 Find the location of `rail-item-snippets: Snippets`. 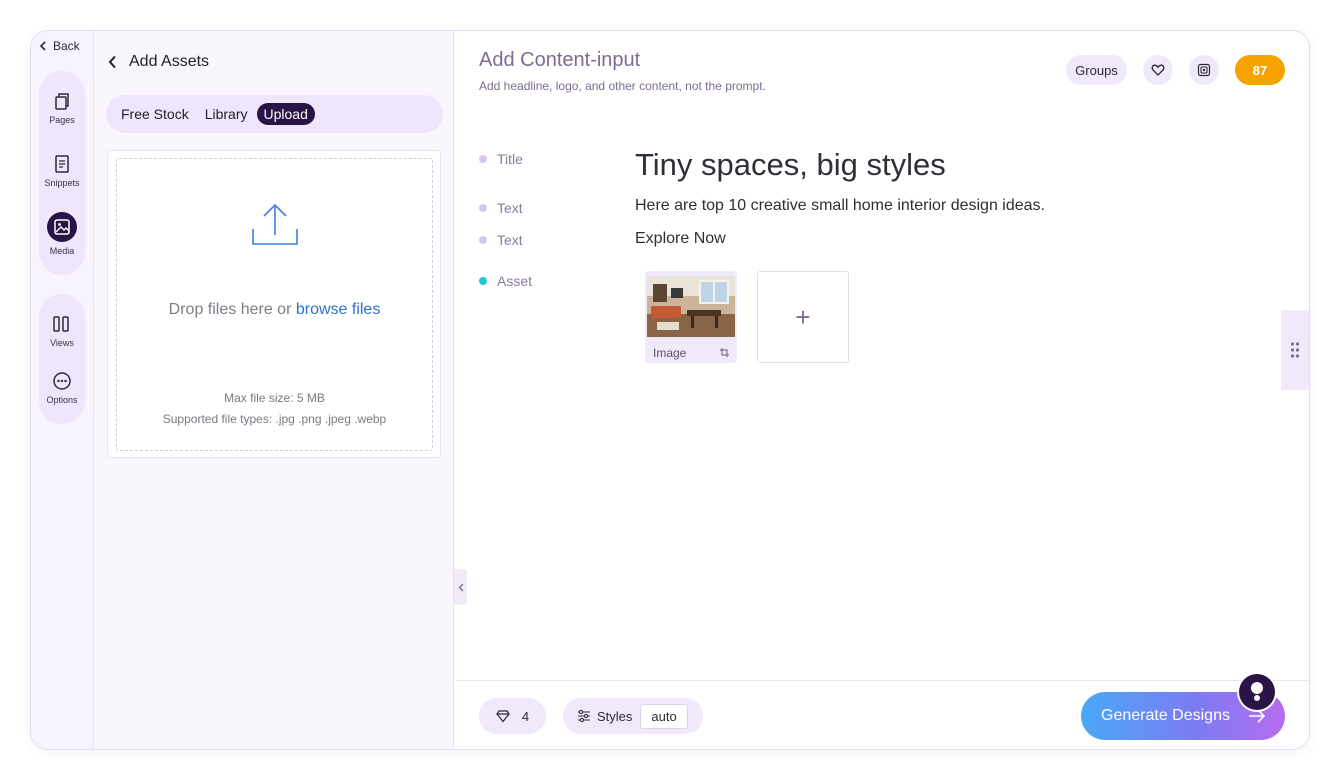

rail-item-snippets: Snippets is located at coordinates (62, 171).